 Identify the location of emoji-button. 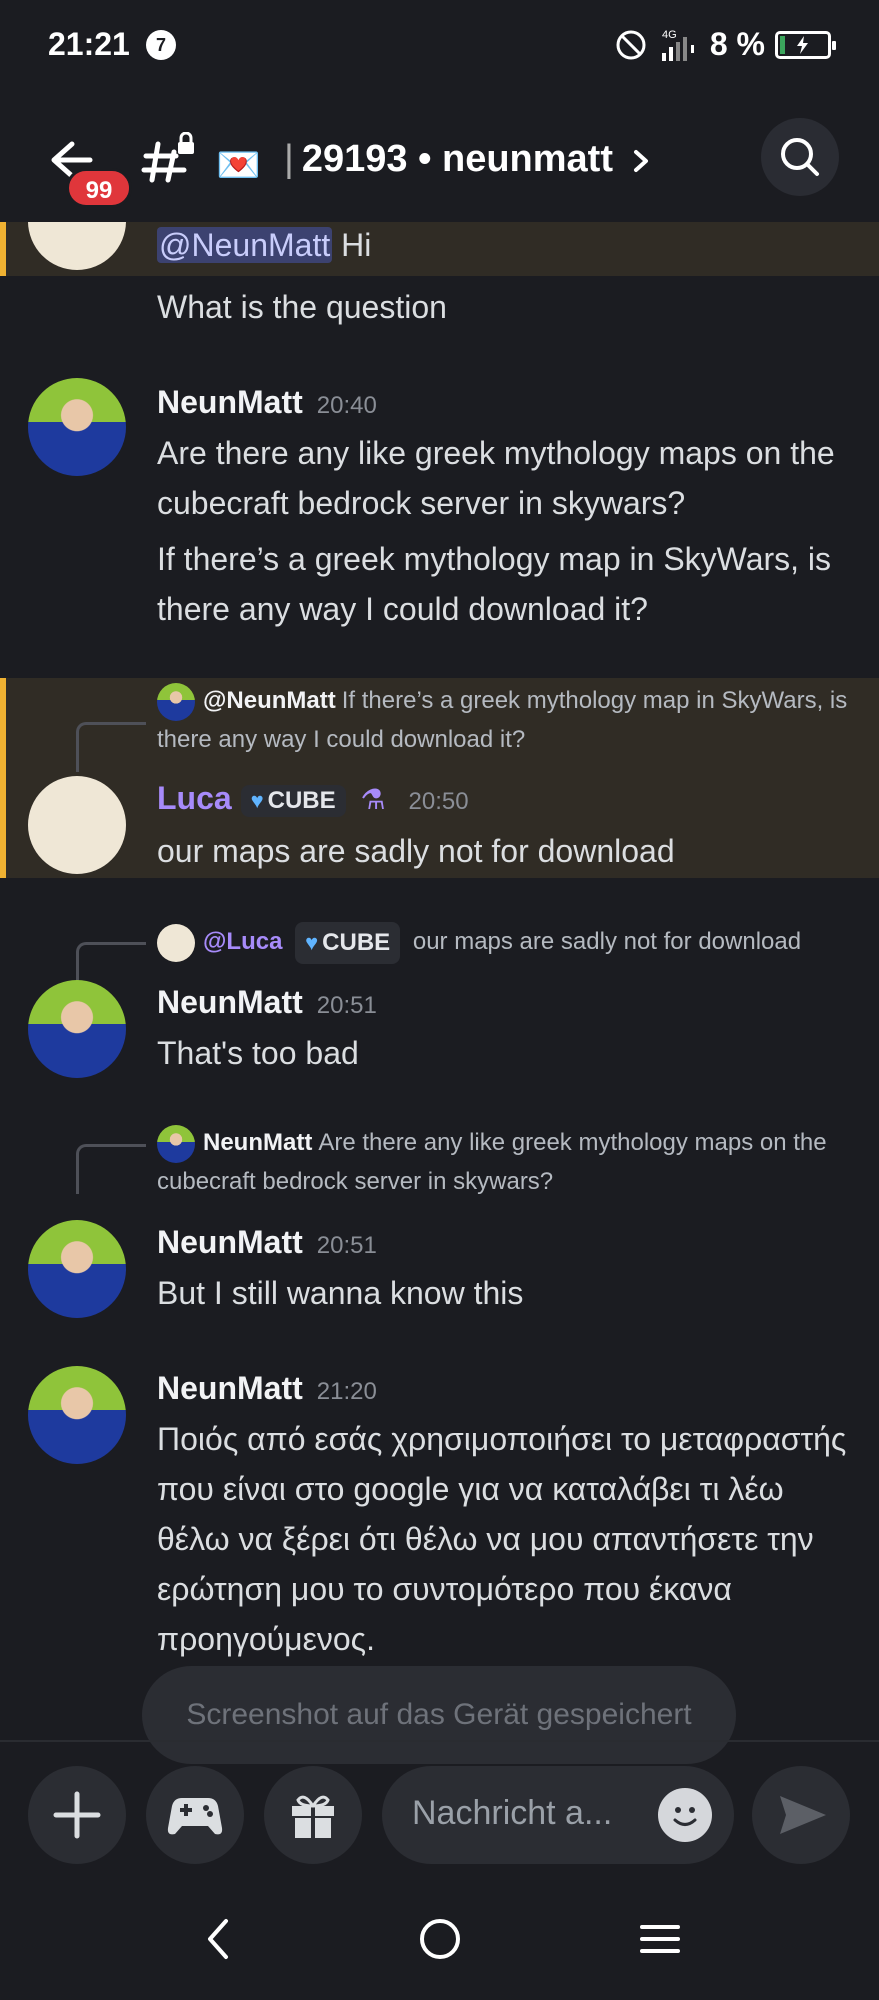
(685, 1815).